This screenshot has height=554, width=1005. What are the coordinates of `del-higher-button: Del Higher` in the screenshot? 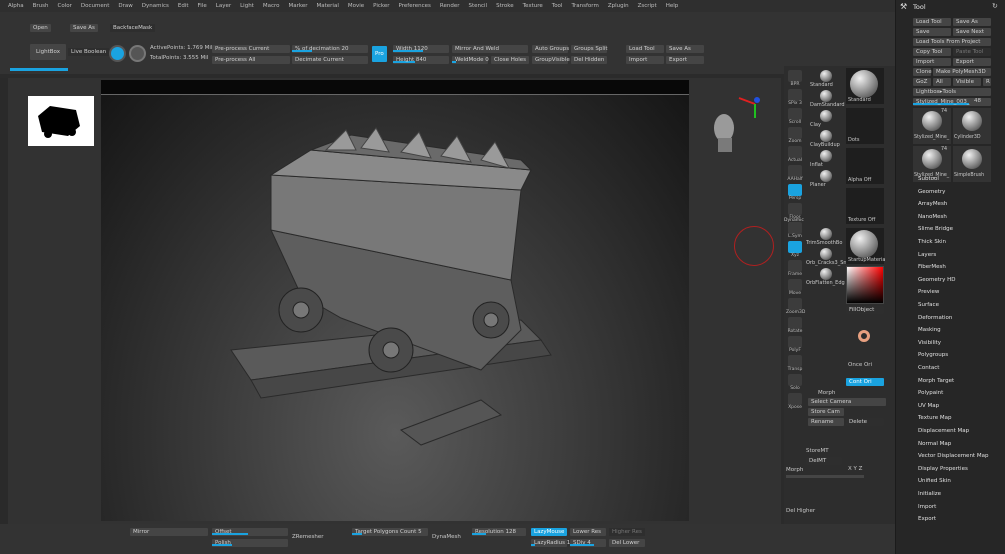 It's located at (800, 511).